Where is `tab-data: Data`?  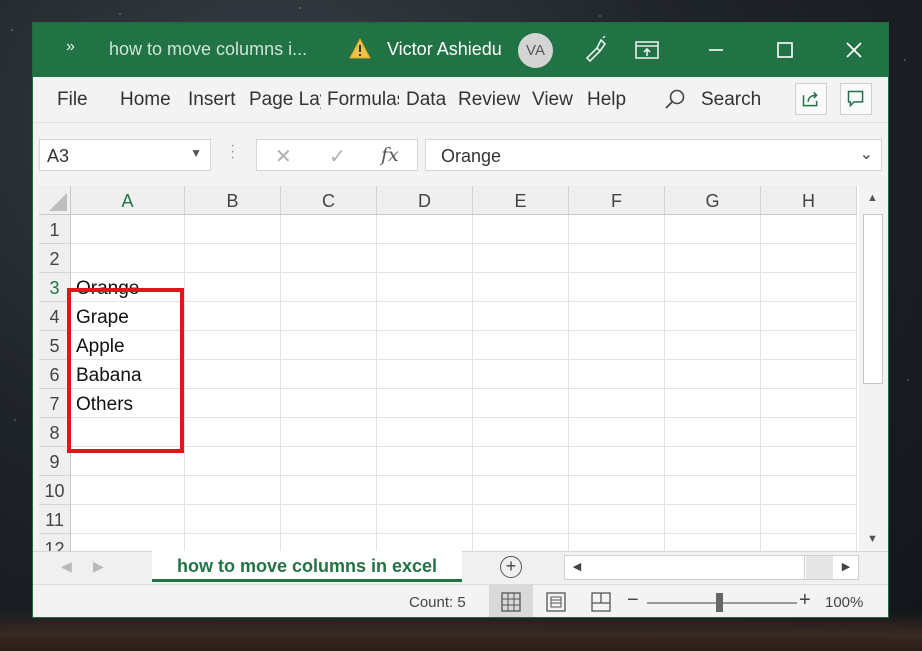 tab-data: Data is located at coordinates (426, 100).